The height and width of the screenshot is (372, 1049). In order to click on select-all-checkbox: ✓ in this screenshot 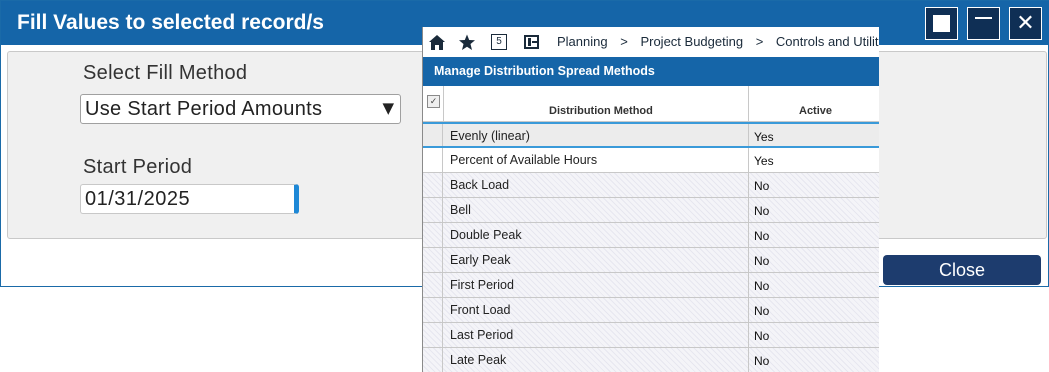, I will do `click(433, 101)`.